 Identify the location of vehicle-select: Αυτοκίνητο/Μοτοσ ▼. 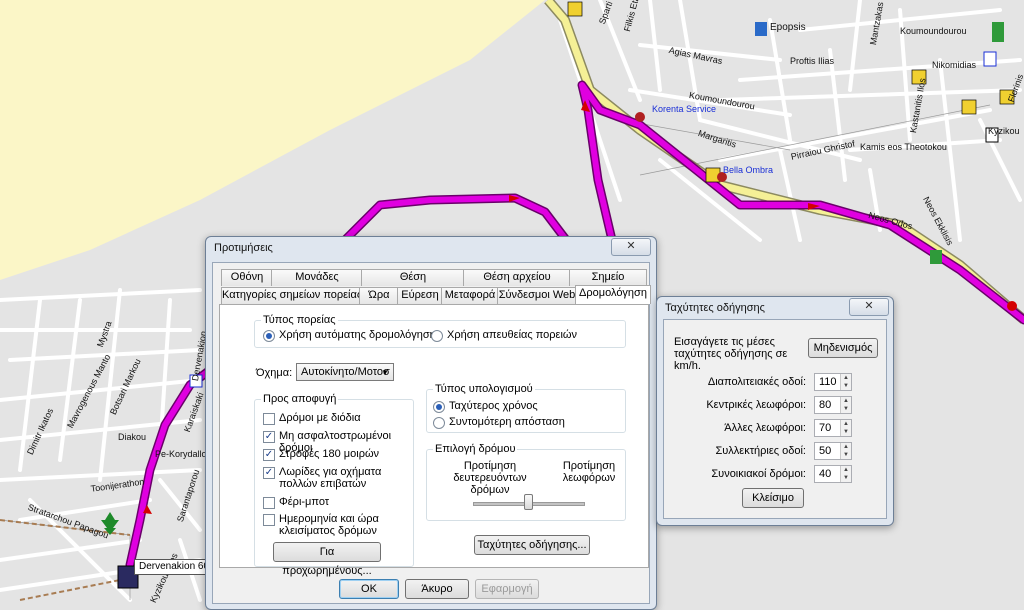
(345, 372).